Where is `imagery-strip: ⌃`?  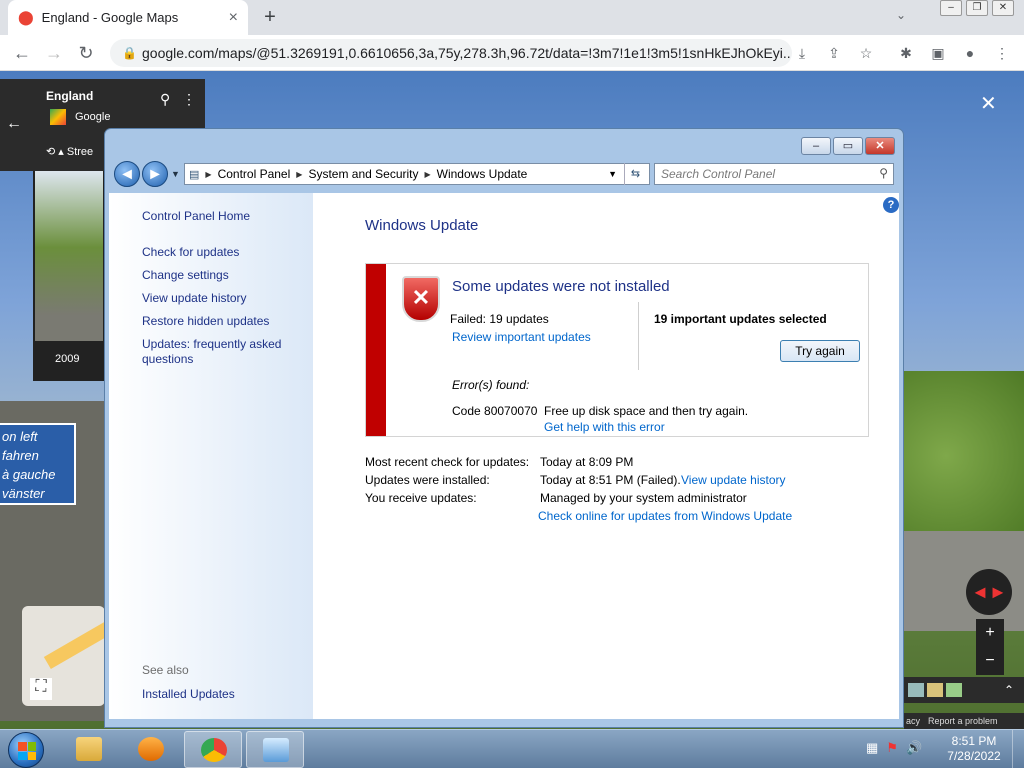
imagery-strip: ⌃ is located at coordinates (964, 690).